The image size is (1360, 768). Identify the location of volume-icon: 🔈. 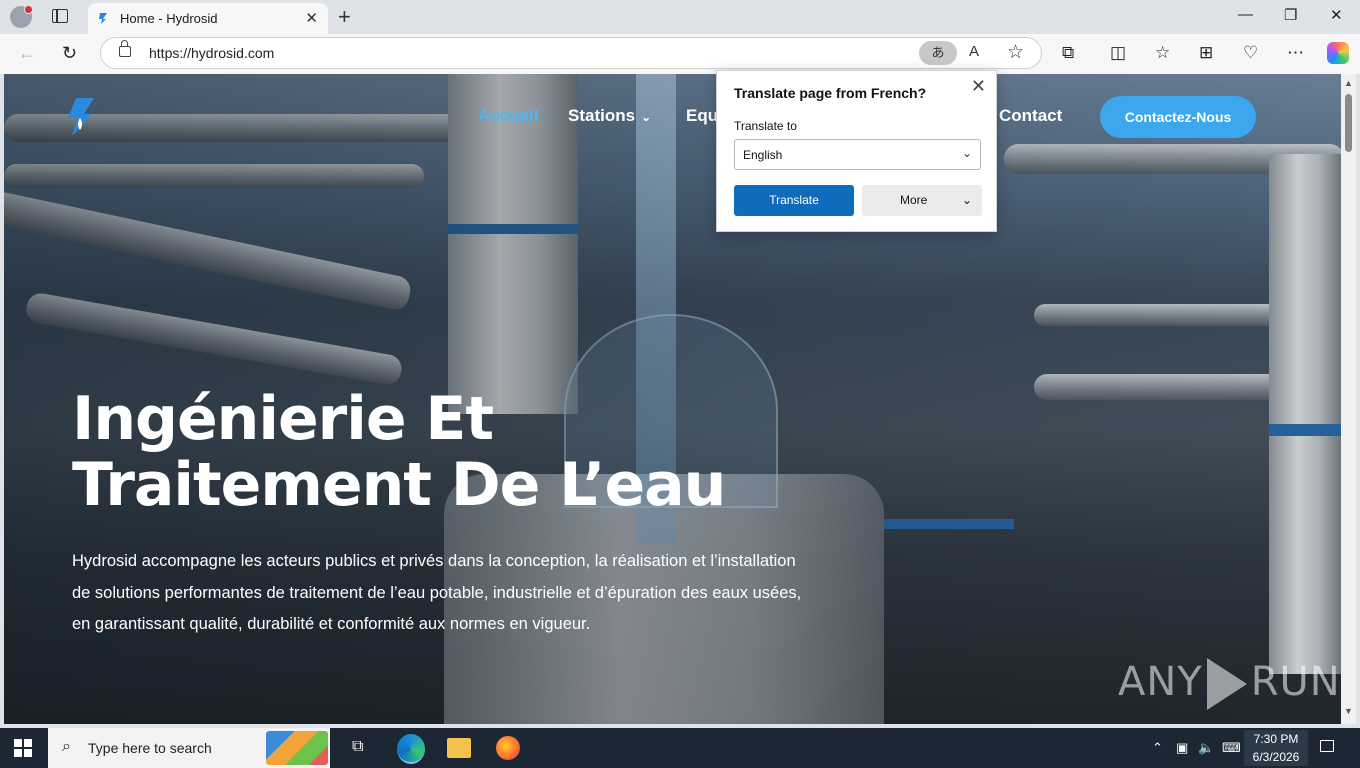
(1206, 748).